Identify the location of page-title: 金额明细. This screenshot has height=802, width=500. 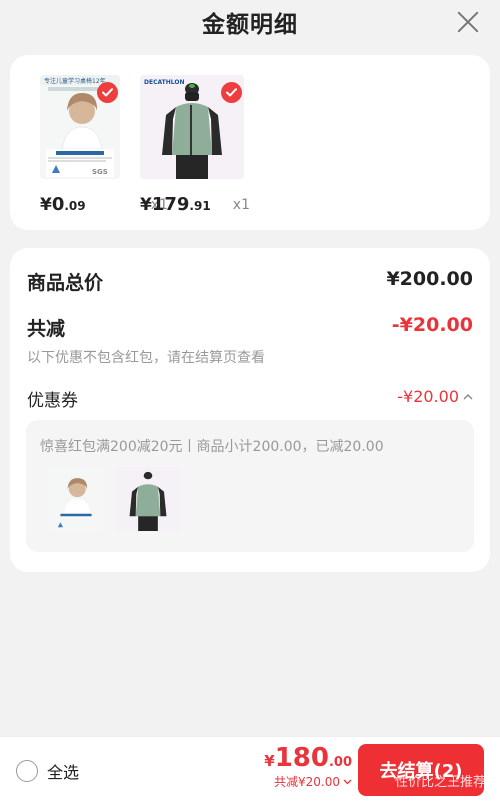
(250, 25).